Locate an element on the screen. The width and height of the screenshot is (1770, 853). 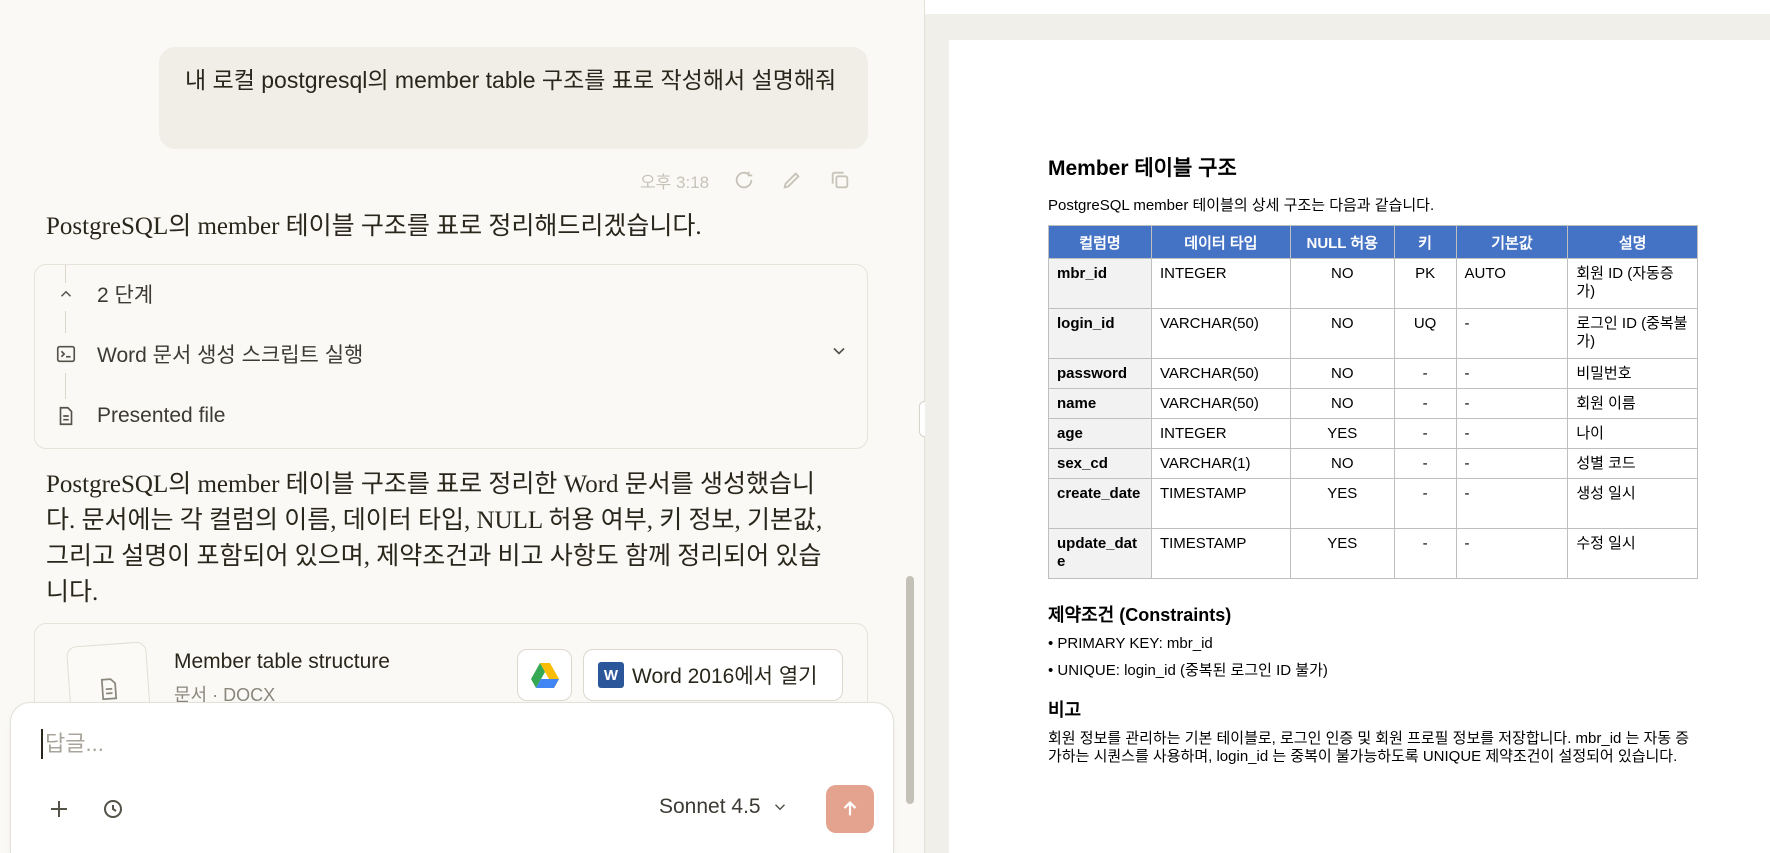
table-cell: 회원 ID (자동증가) is located at coordinates (1632, 283).